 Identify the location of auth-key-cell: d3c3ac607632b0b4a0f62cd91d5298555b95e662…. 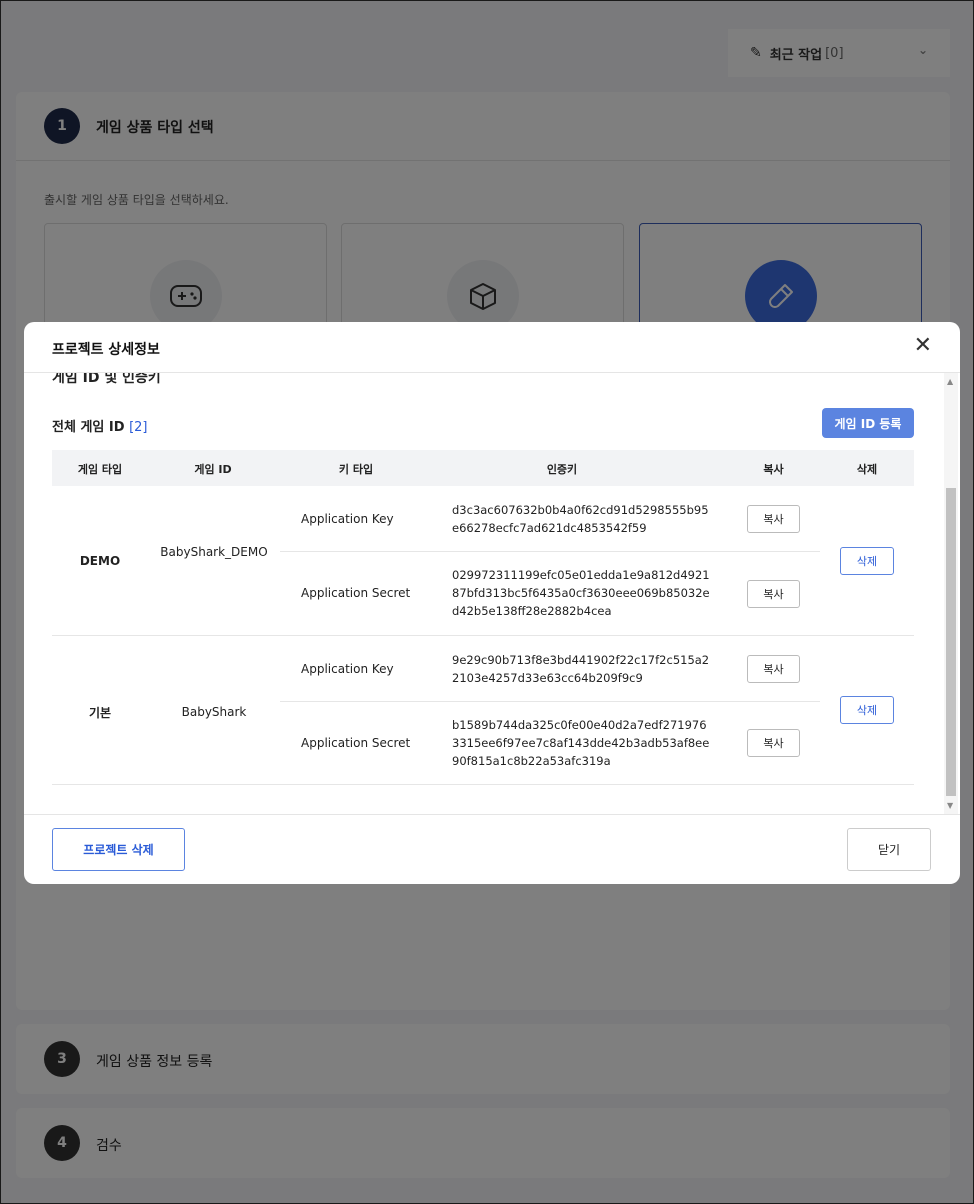
(580, 519).